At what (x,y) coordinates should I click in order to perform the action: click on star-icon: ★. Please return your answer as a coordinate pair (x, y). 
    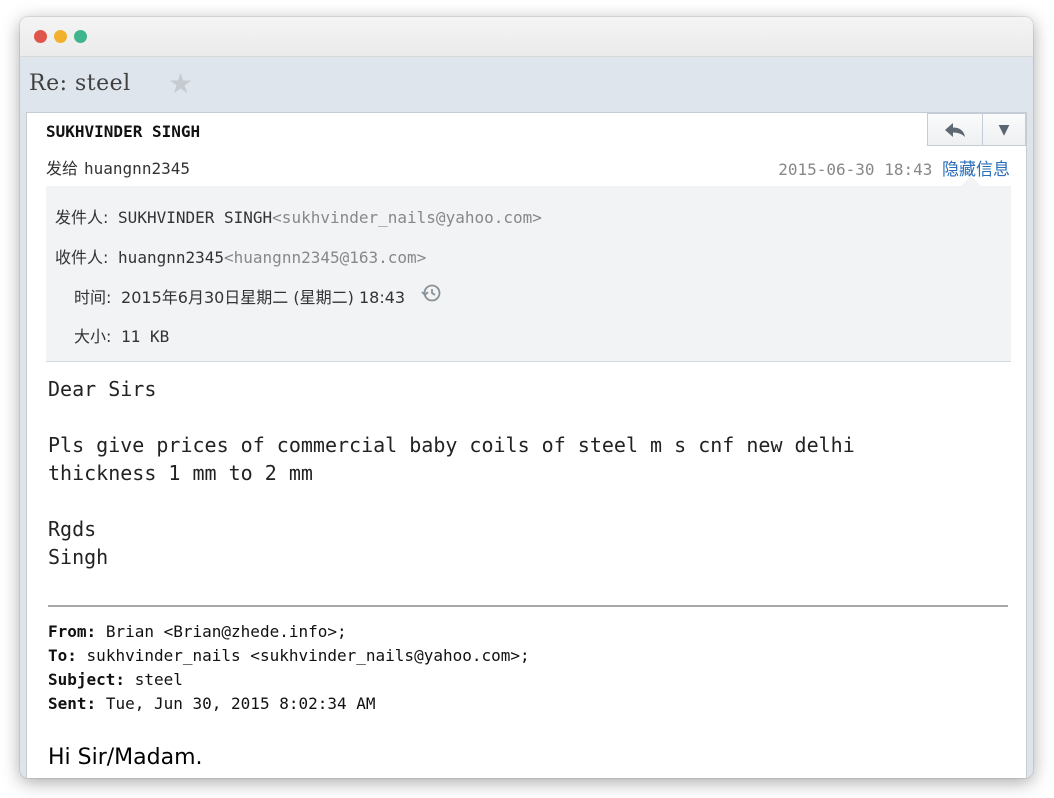
    Looking at the image, I should click on (180, 83).